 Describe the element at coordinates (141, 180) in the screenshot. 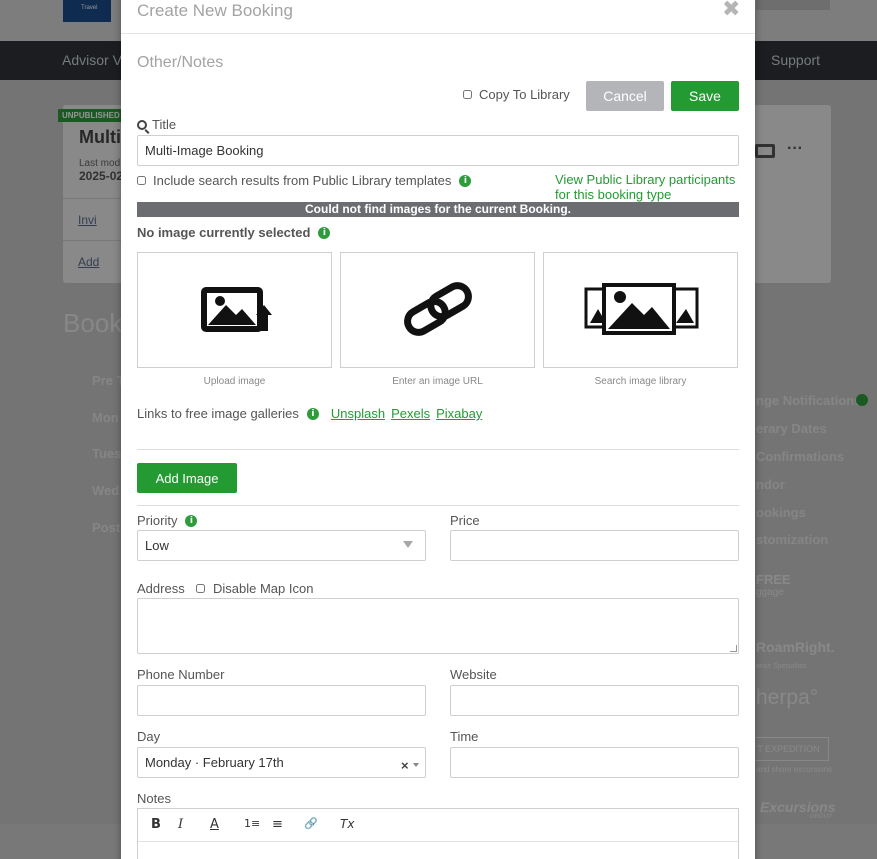

I see `include-public-input` at that location.